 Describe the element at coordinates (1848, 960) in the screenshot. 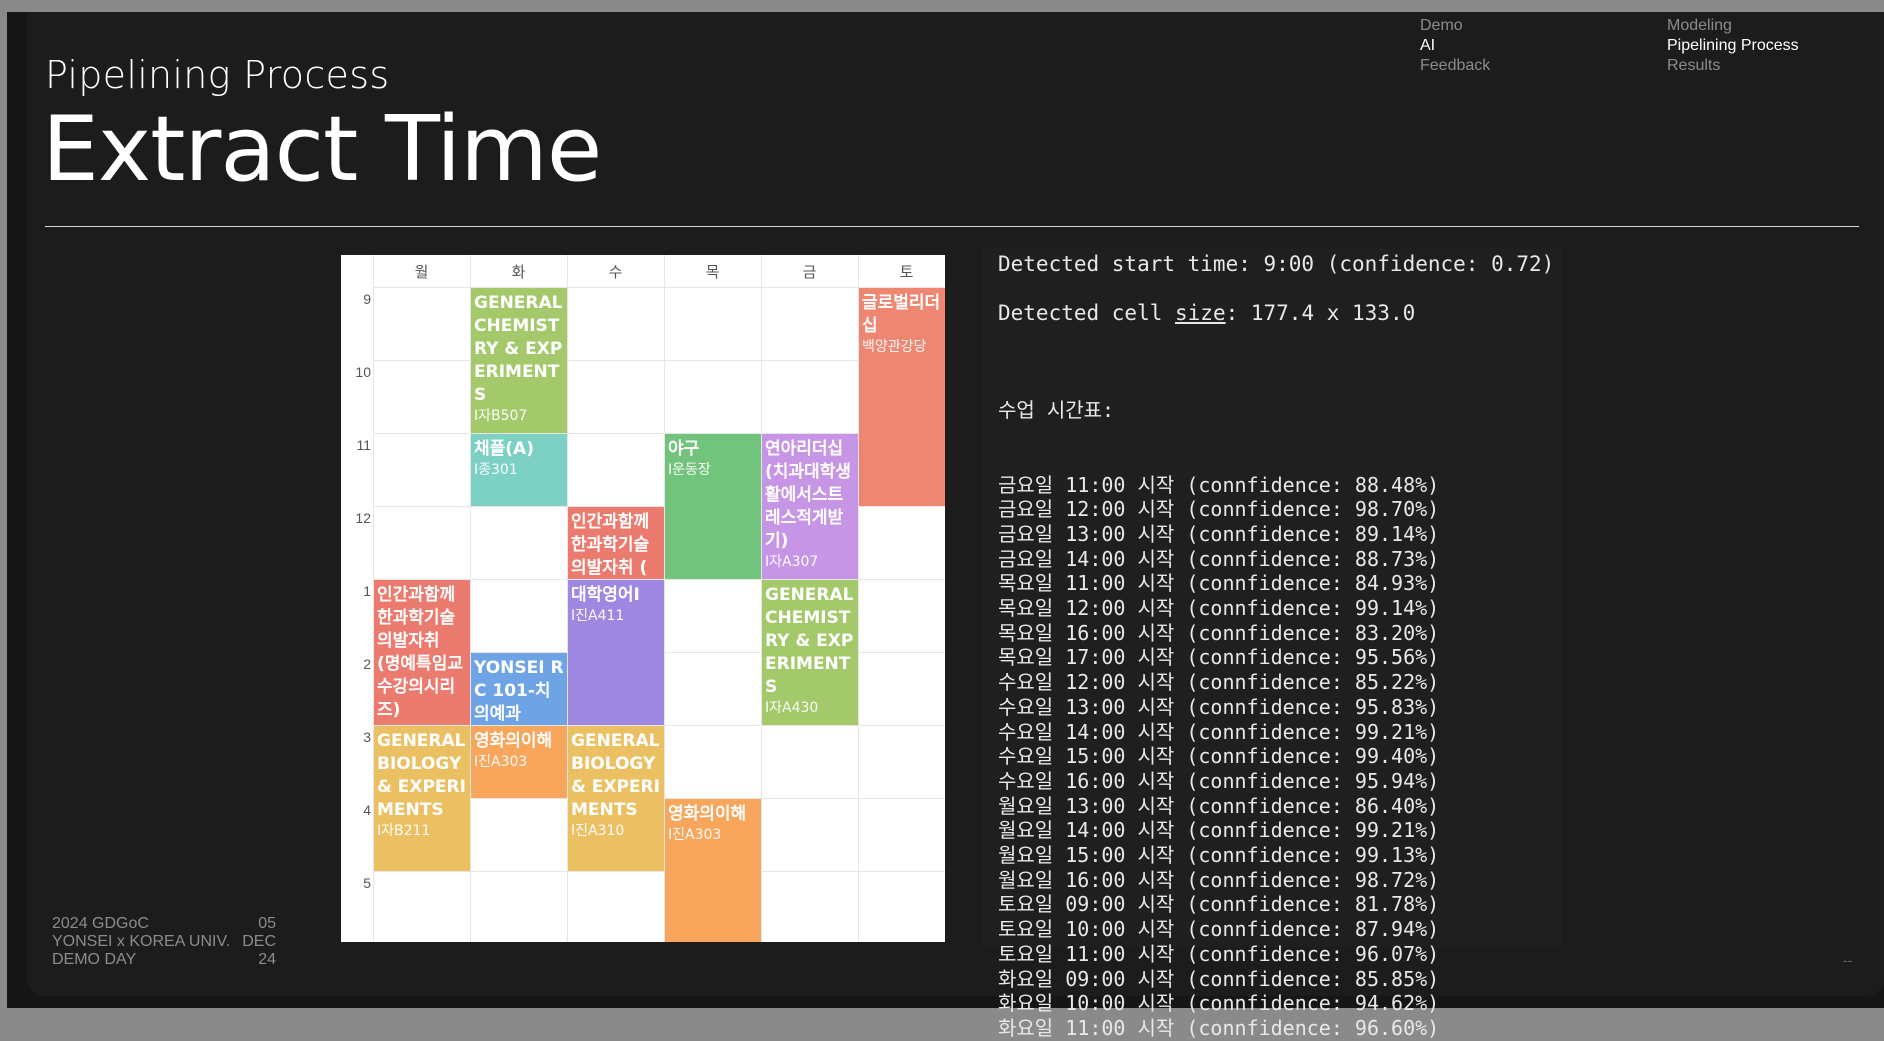

I see `page-marker: --` at that location.